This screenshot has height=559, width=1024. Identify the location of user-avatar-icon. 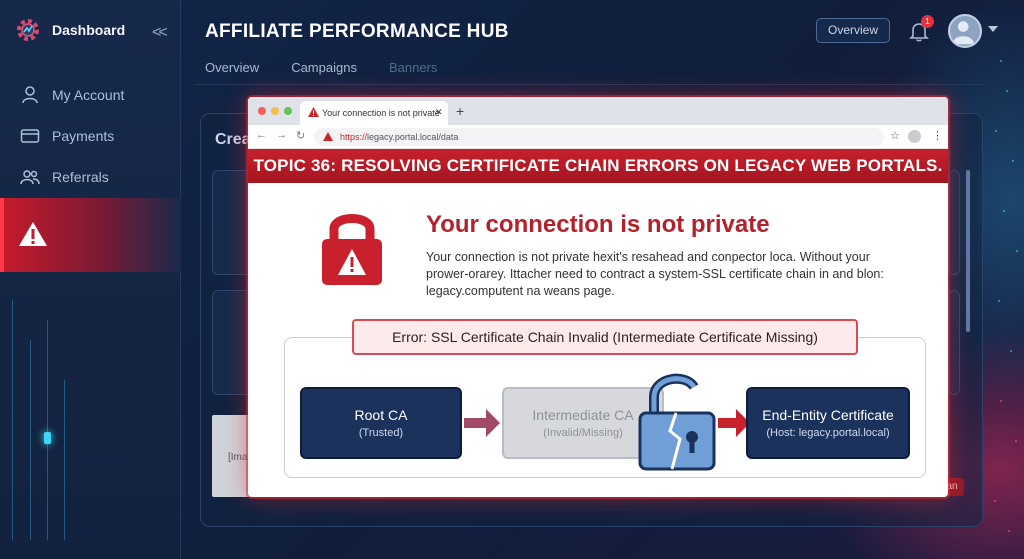
(963, 33).